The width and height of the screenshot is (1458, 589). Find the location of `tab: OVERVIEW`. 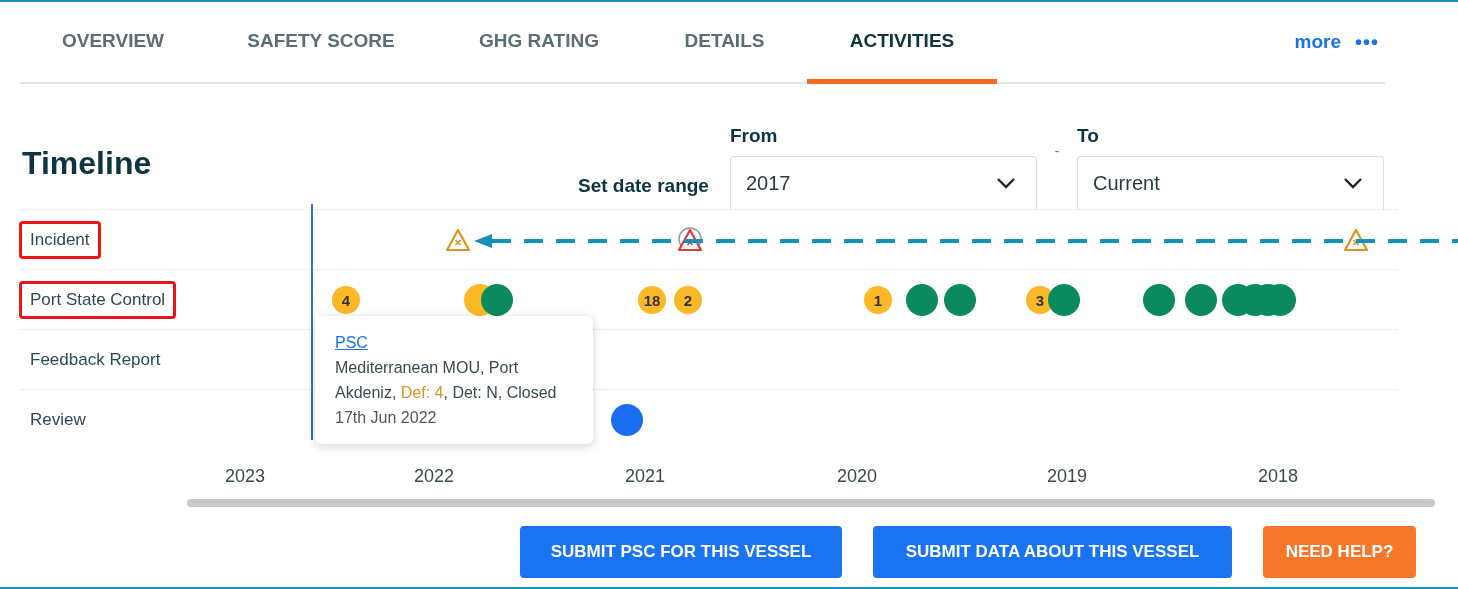

tab: OVERVIEW is located at coordinates (113, 43).